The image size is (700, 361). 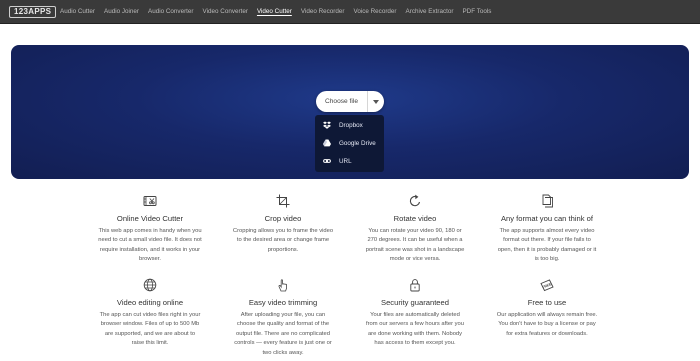 What do you see at coordinates (374, 12) in the screenshot?
I see `nav-item-voice-recorder: Voice Recorder` at bounding box center [374, 12].